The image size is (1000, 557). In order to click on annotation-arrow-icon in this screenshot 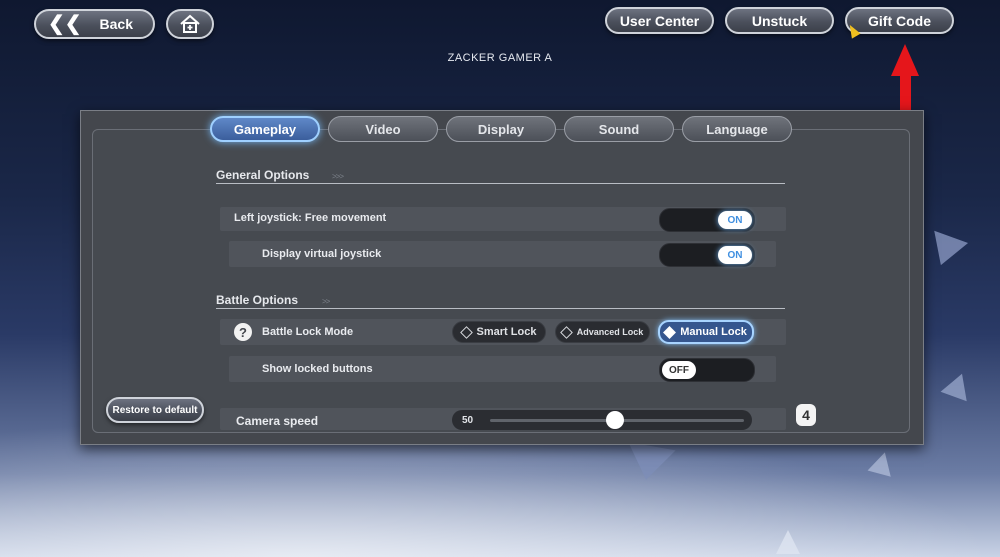, I will do `click(905, 60)`.